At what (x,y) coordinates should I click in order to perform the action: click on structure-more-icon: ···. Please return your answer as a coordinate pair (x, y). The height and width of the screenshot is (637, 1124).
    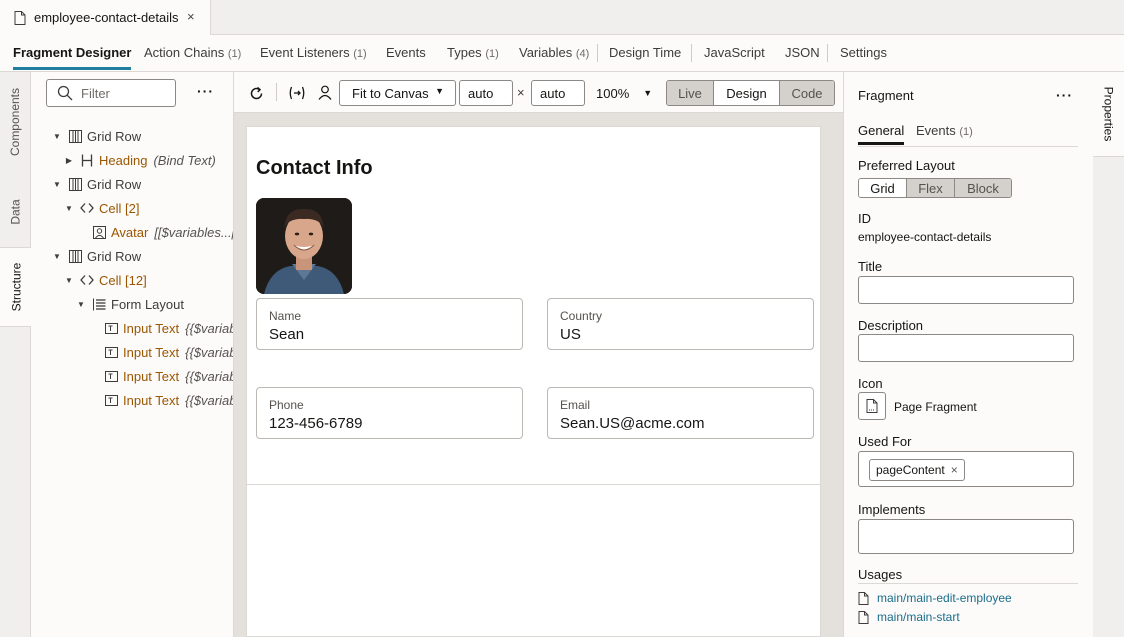
    Looking at the image, I should click on (205, 91).